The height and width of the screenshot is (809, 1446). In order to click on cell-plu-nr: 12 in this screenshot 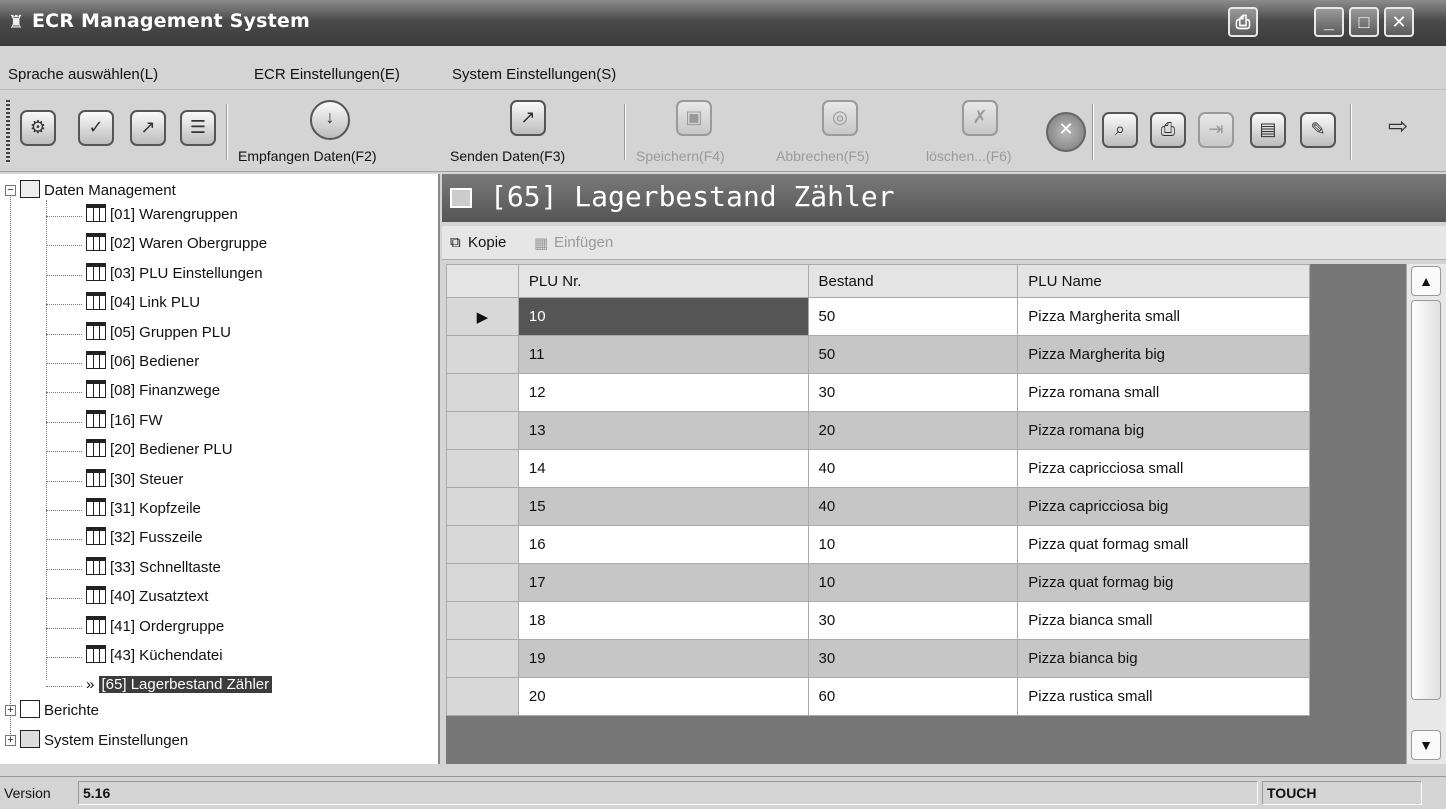, I will do `click(663, 392)`.